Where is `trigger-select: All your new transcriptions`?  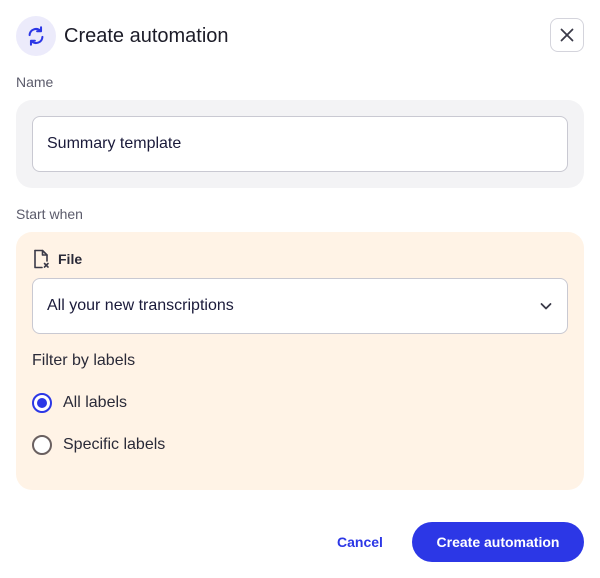
trigger-select: All your new transcriptions is located at coordinates (300, 306).